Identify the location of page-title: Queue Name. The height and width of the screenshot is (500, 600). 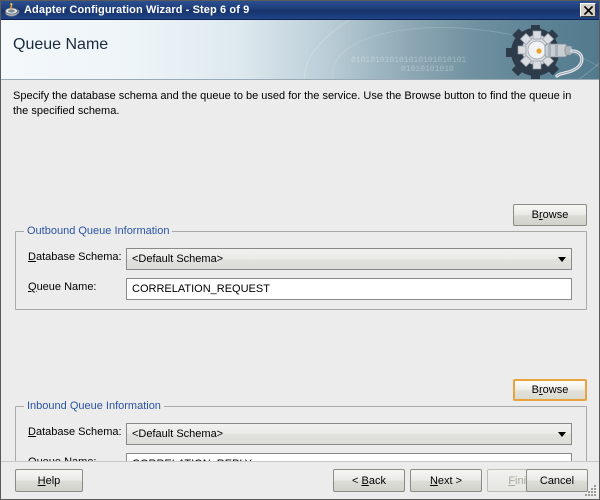
(61, 44).